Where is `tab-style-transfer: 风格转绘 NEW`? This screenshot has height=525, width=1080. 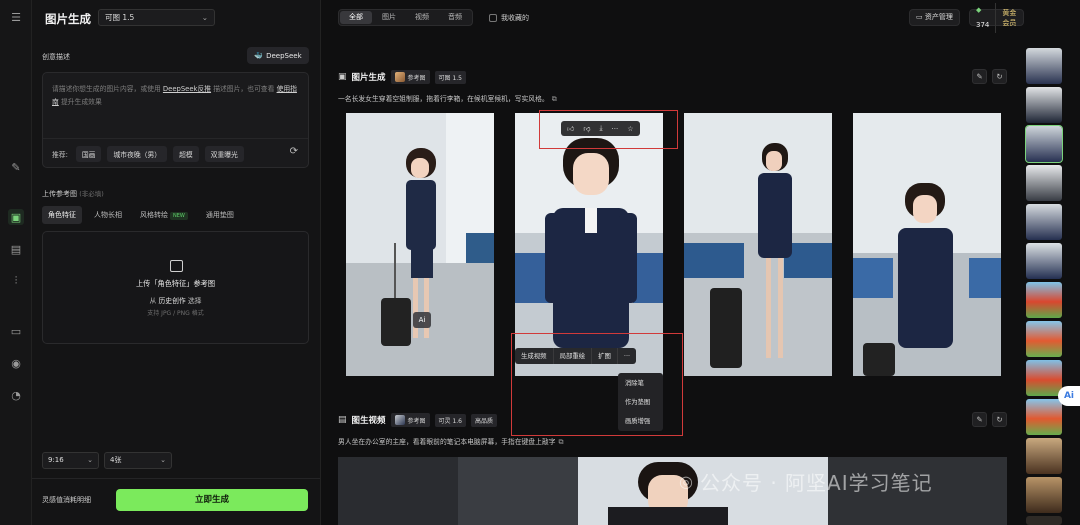
tab-style-transfer: 风格转绘 NEW is located at coordinates (164, 215).